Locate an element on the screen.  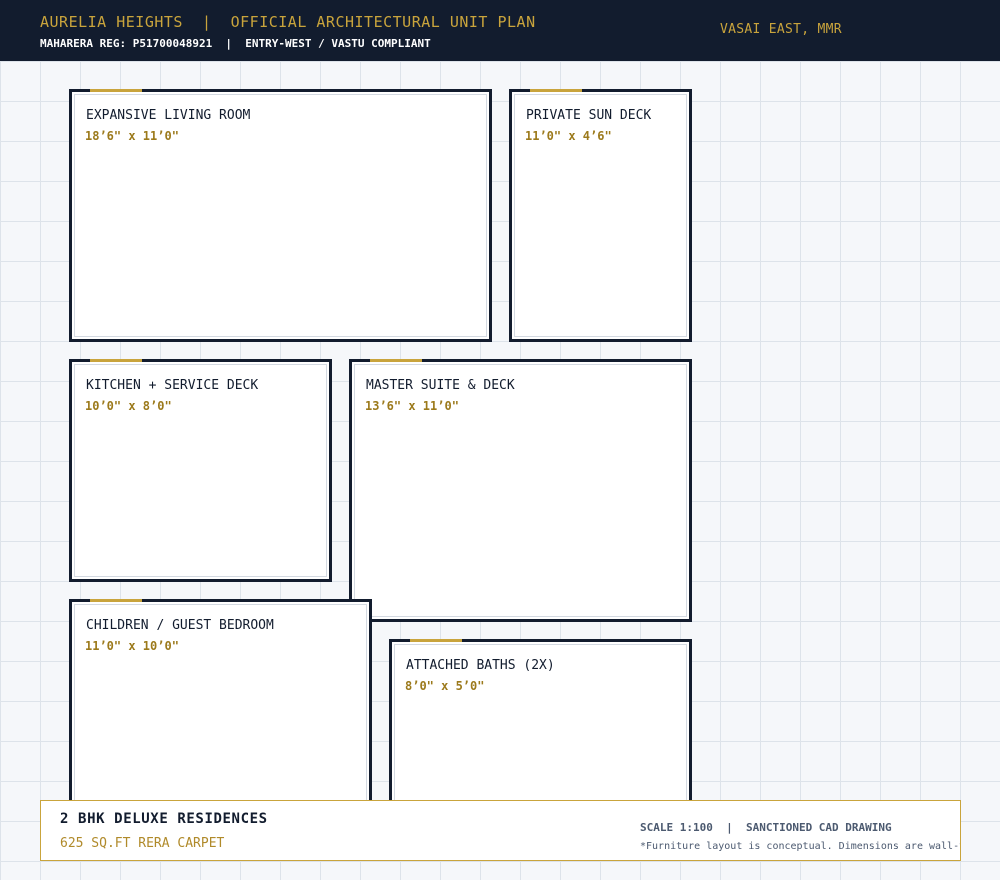
room-name: MASTER SUITE & DECK is located at coordinates (440, 385).